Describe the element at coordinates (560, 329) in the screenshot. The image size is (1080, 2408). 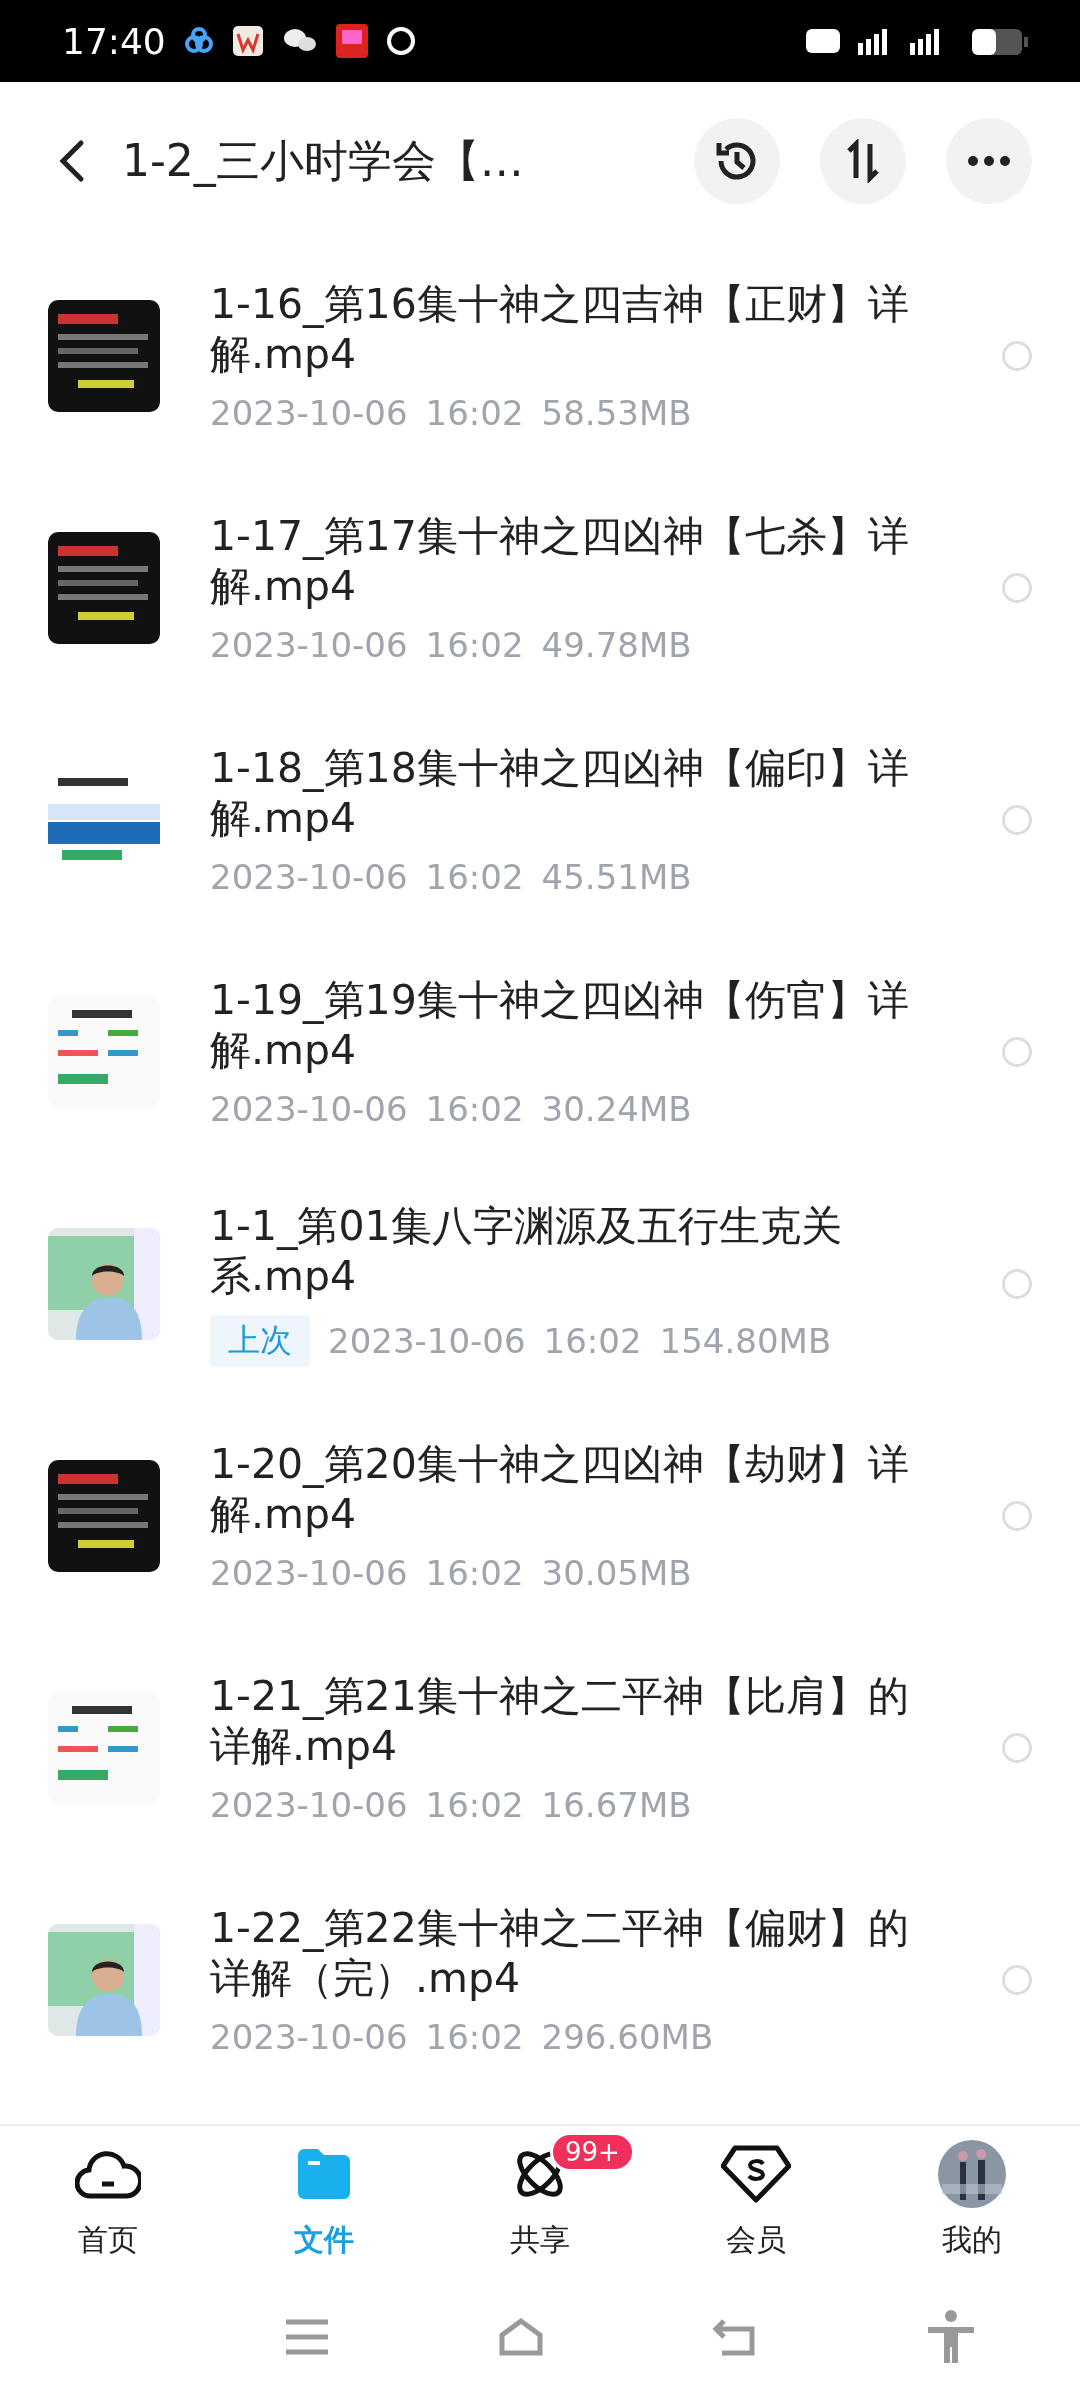
I see `file-name: 1-16_第16集十神之四吉神【正财】详解.mp4` at that location.